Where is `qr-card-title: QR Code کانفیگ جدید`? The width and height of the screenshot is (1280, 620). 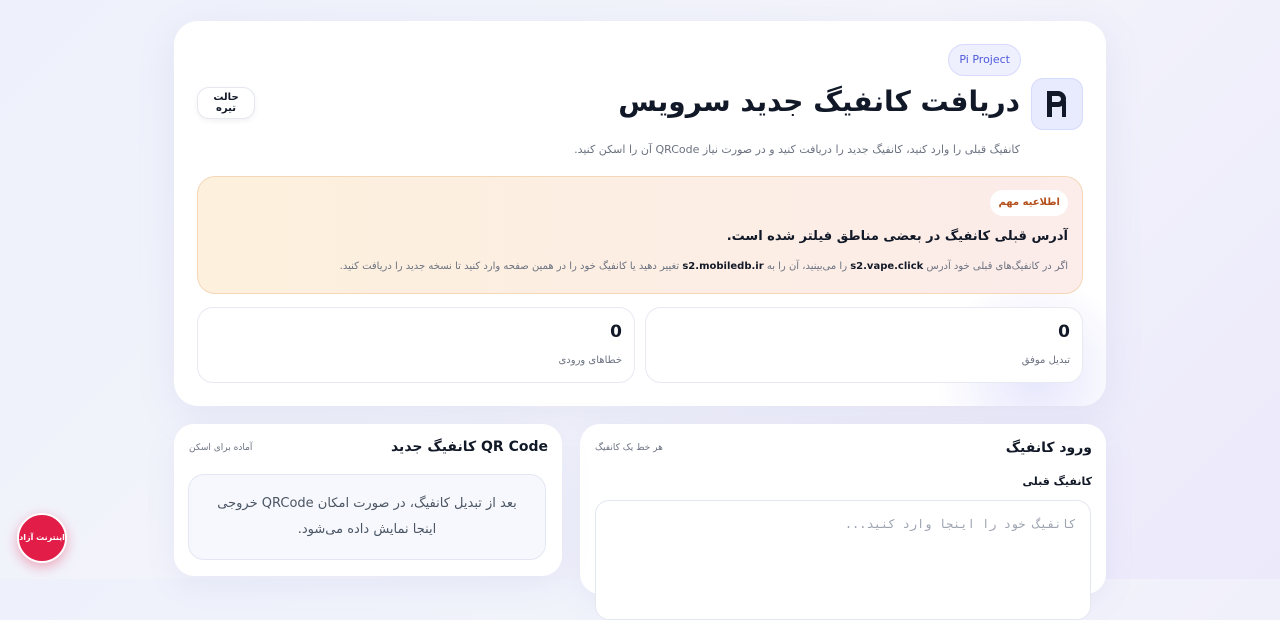 qr-card-title: QR Code کانفیگ جدید is located at coordinates (469, 447).